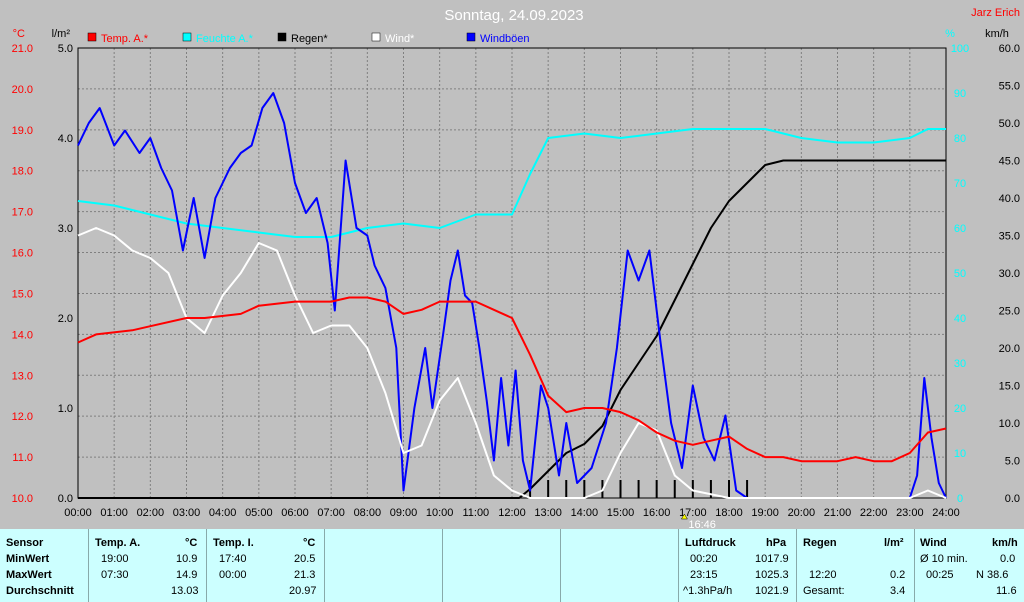 This screenshot has height=602, width=1024. What do you see at coordinates (305, 559) in the screenshot?
I see `temp-i-min-val: 20.5` at bounding box center [305, 559].